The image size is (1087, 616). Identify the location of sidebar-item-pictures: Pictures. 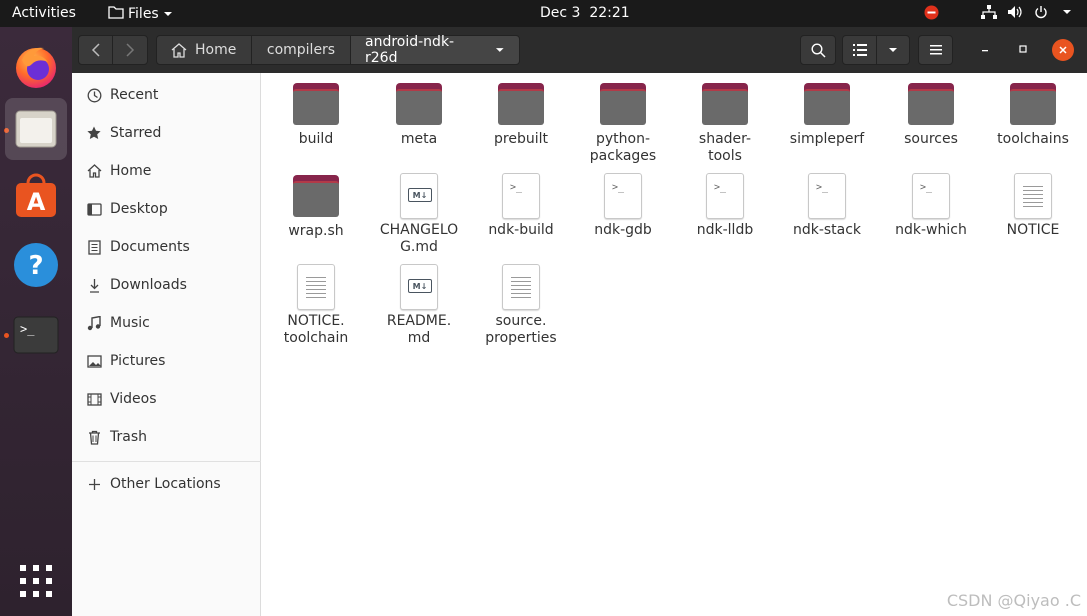
(166, 361).